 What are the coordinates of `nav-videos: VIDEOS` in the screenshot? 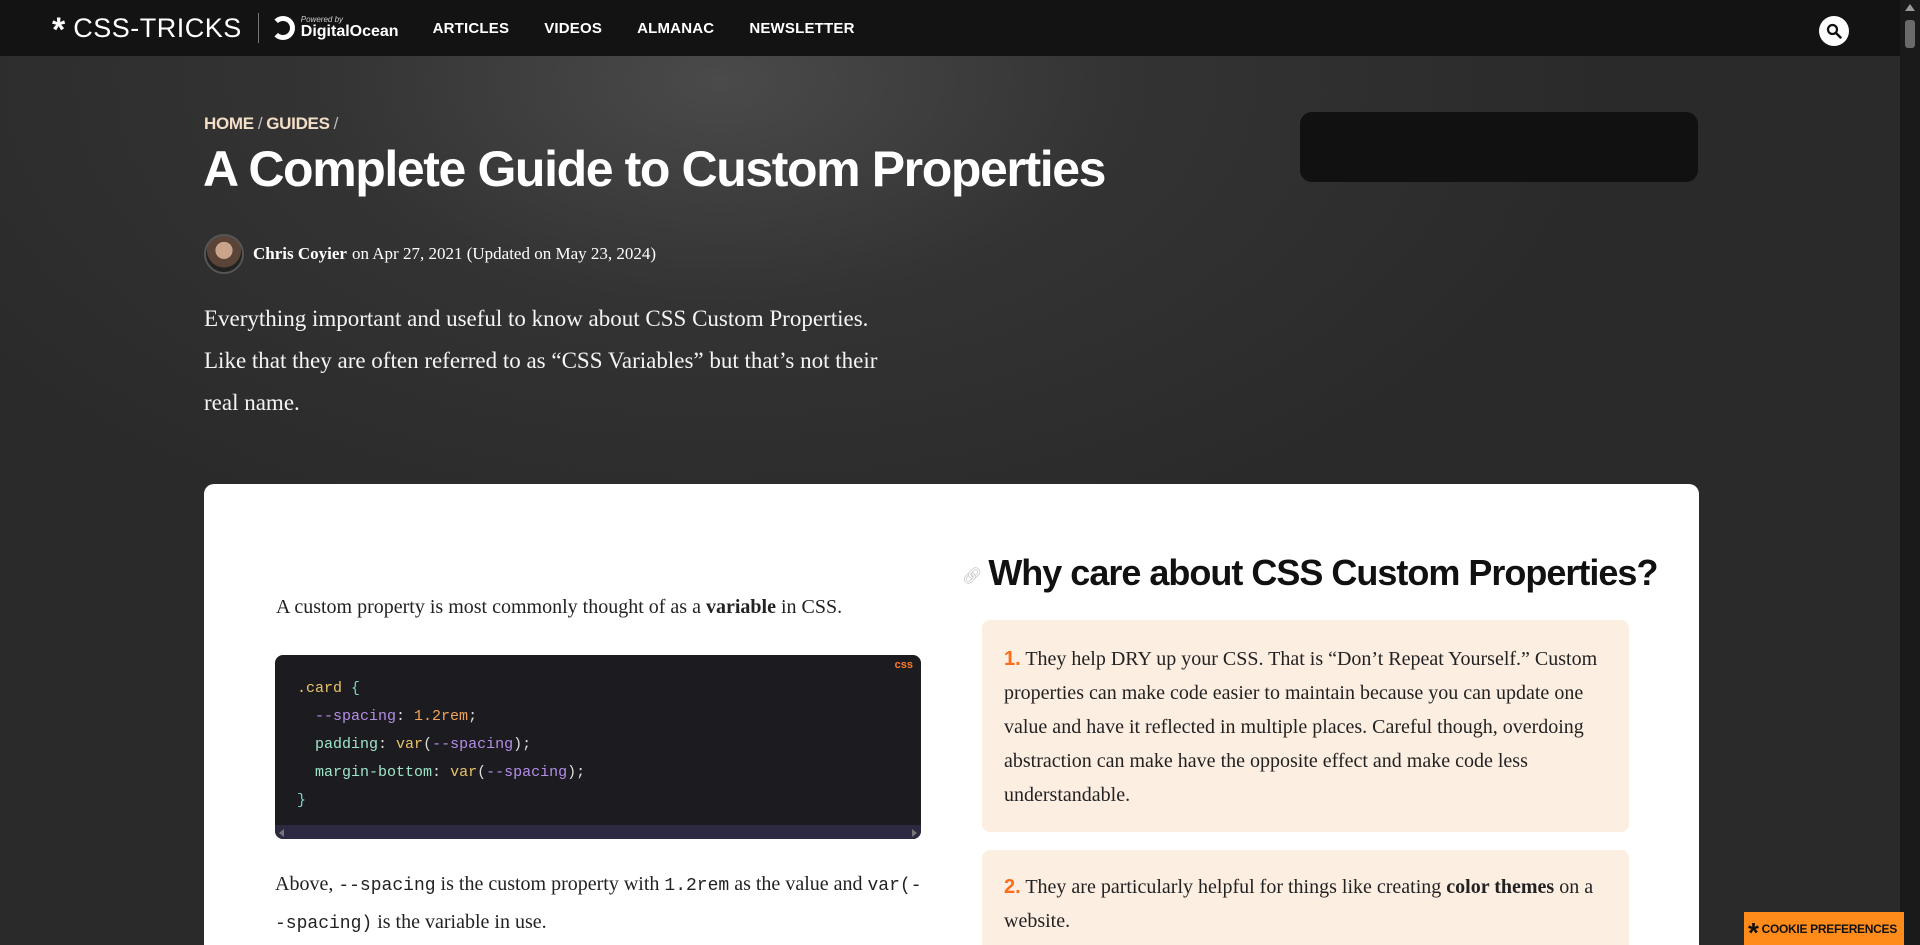 It's located at (573, 28).